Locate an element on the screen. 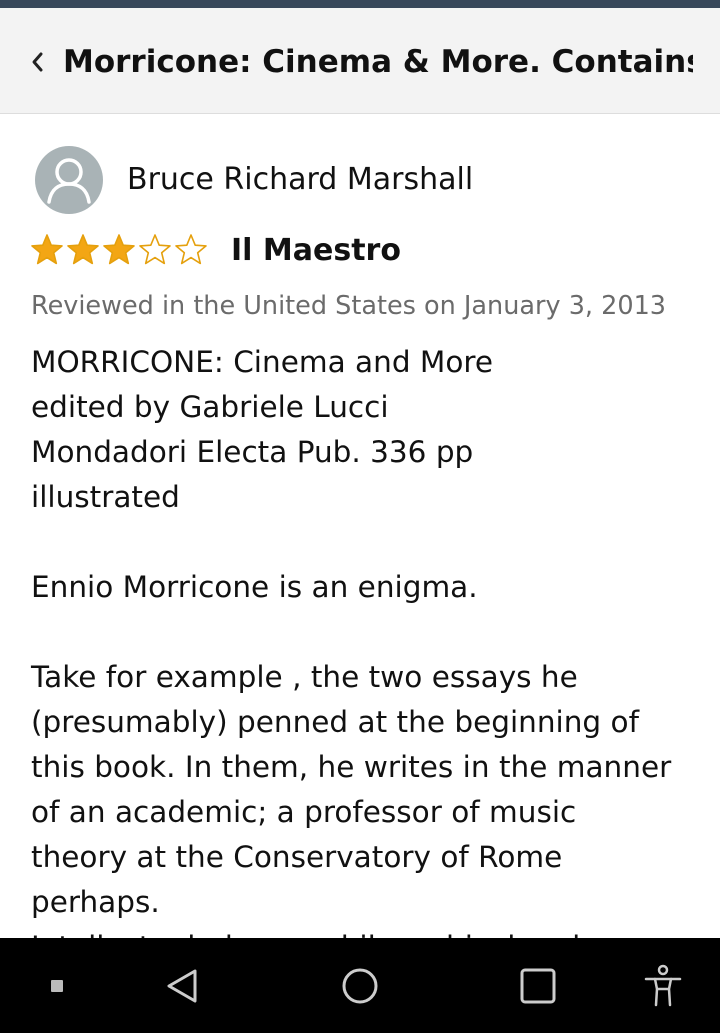 The height and width of the screenshot is (1033, 720). circle-home-icon is located at coordinates (360, 986).